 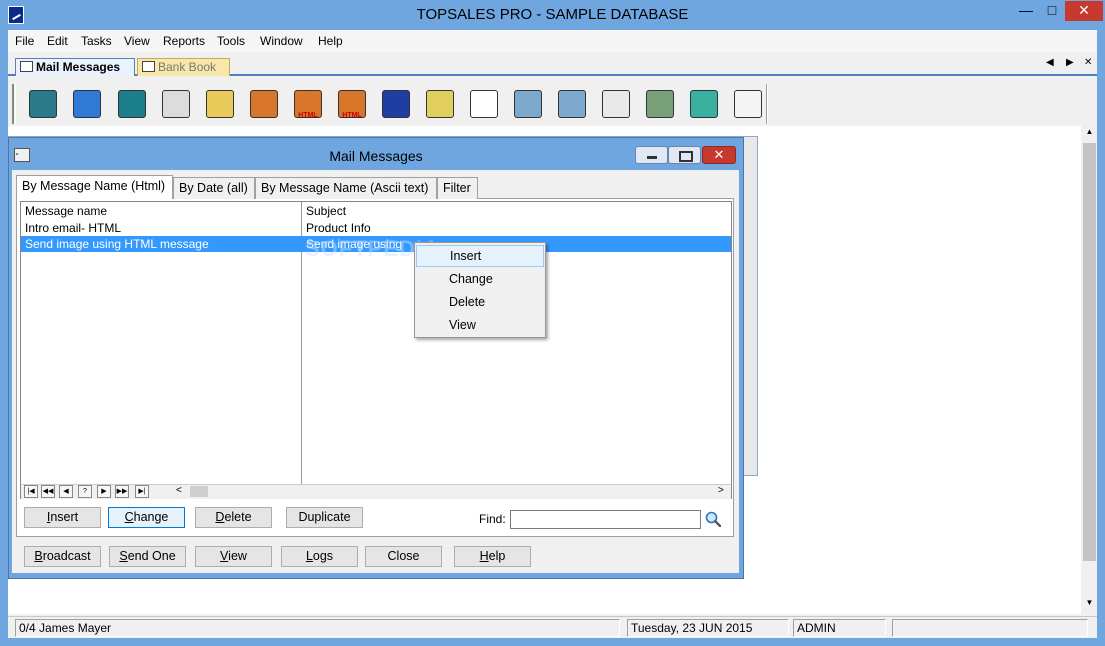 What do you see at coordinates (48, 491) in the screenshot?
I see `nav-prior-page-button: ◀◀` at bounding box center [48, 491].